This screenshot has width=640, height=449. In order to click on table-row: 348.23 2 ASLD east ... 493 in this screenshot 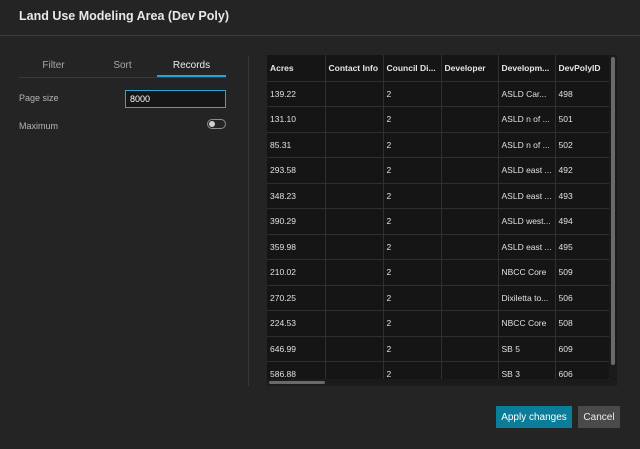, I will do `click(438, 196)`.